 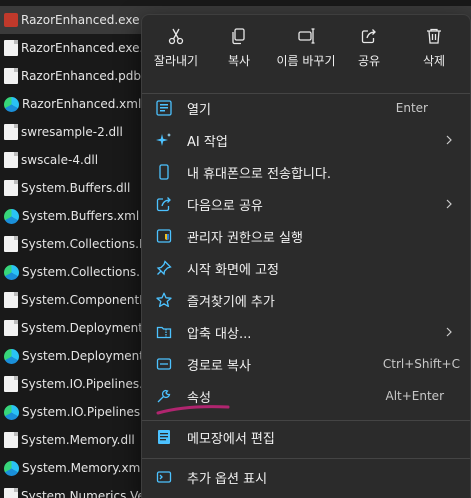 I want to click on shortcut-text: Ctrl+Shift+C, so click(x=421, y=364).